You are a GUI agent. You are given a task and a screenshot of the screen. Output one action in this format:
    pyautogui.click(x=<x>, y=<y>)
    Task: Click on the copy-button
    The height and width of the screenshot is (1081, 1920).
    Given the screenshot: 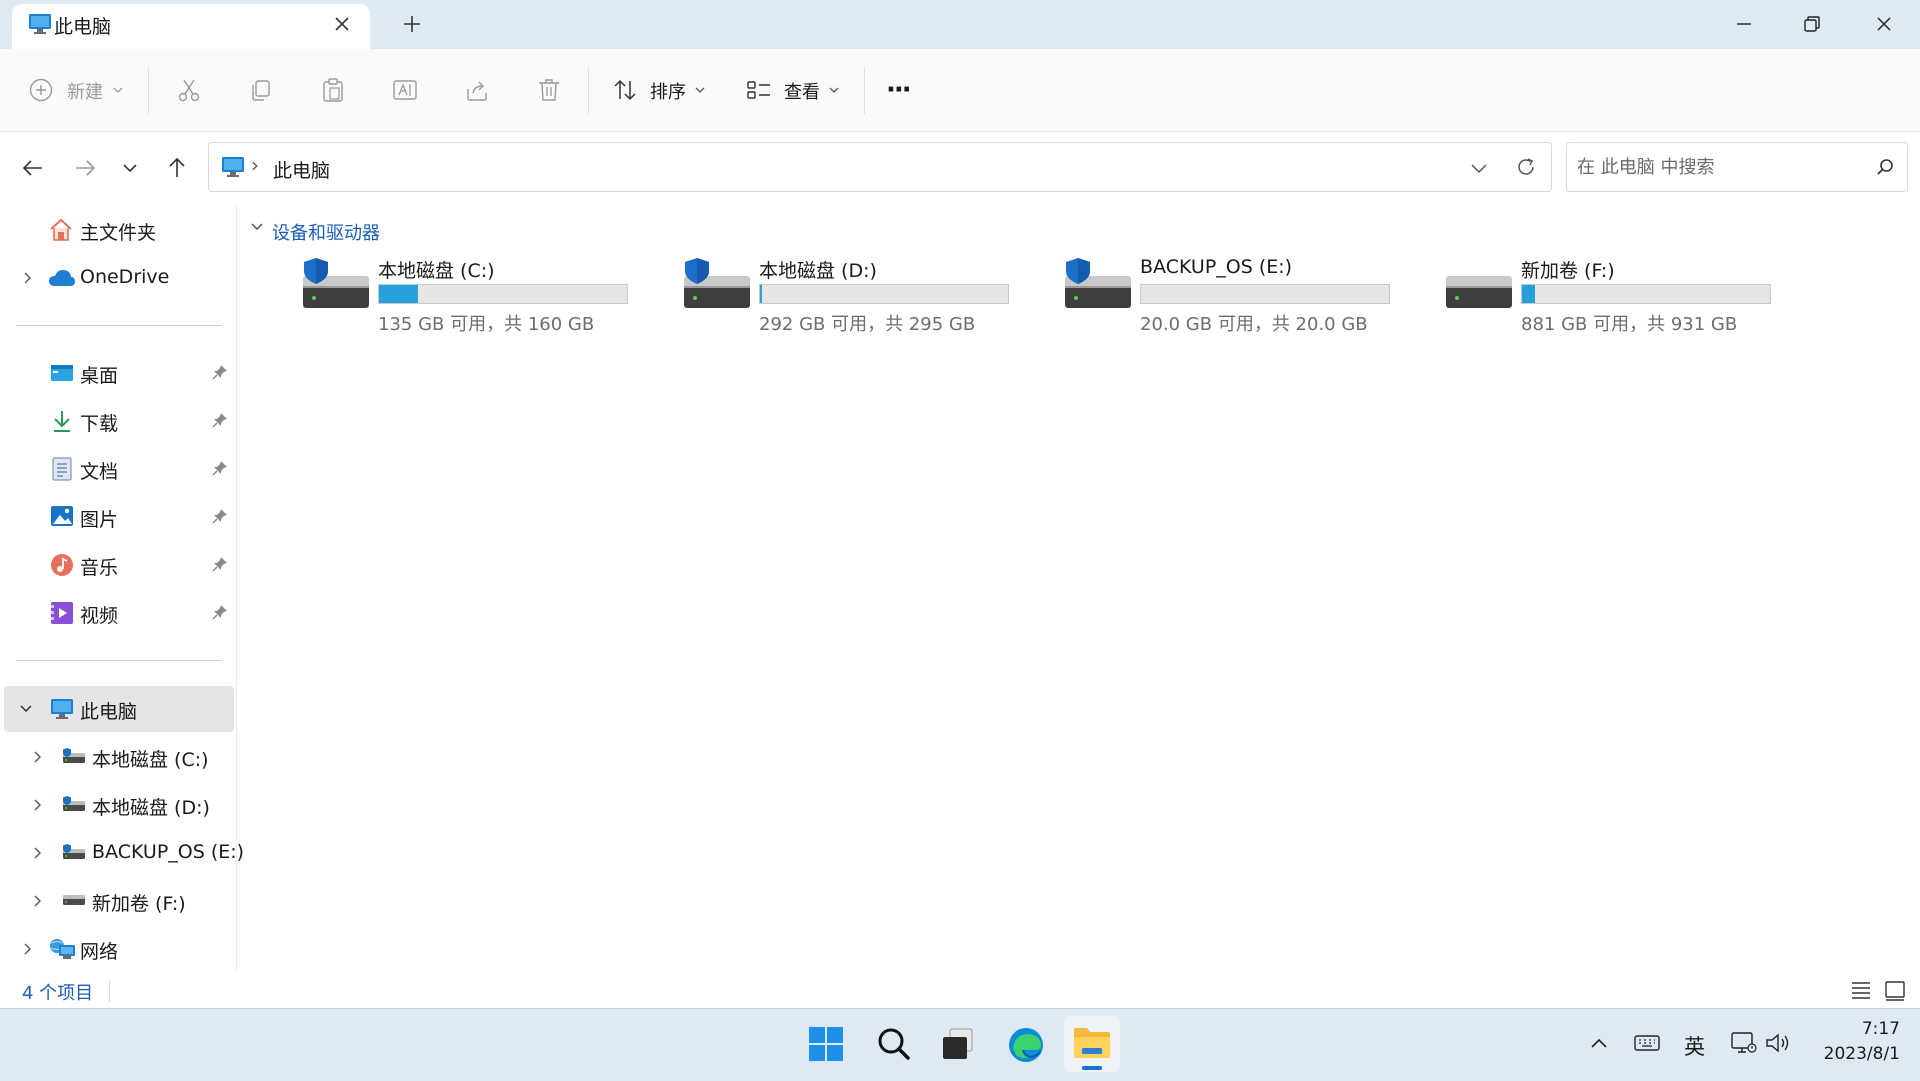 What is the action you would take?
    pyautogui.click(x=261, y=90)
    